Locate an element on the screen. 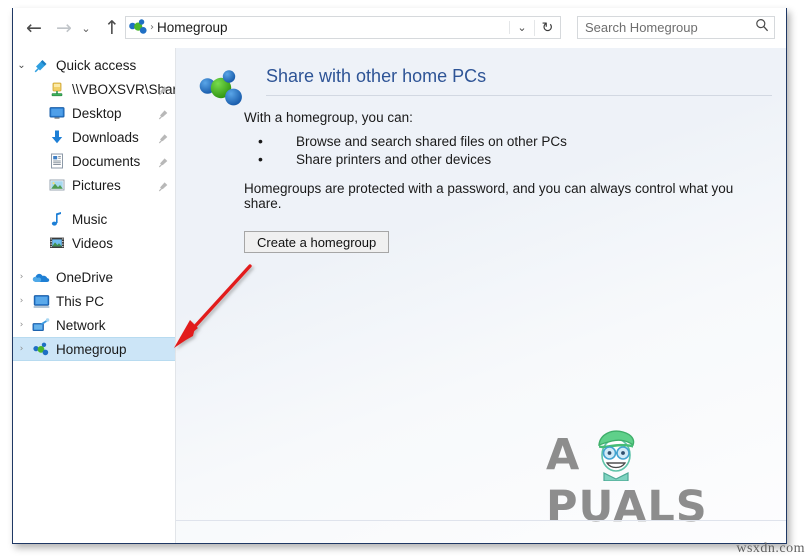 This screenshot has width=809, height=559. sidebar-item-label: Quick access is located at coordinates (96, 65).